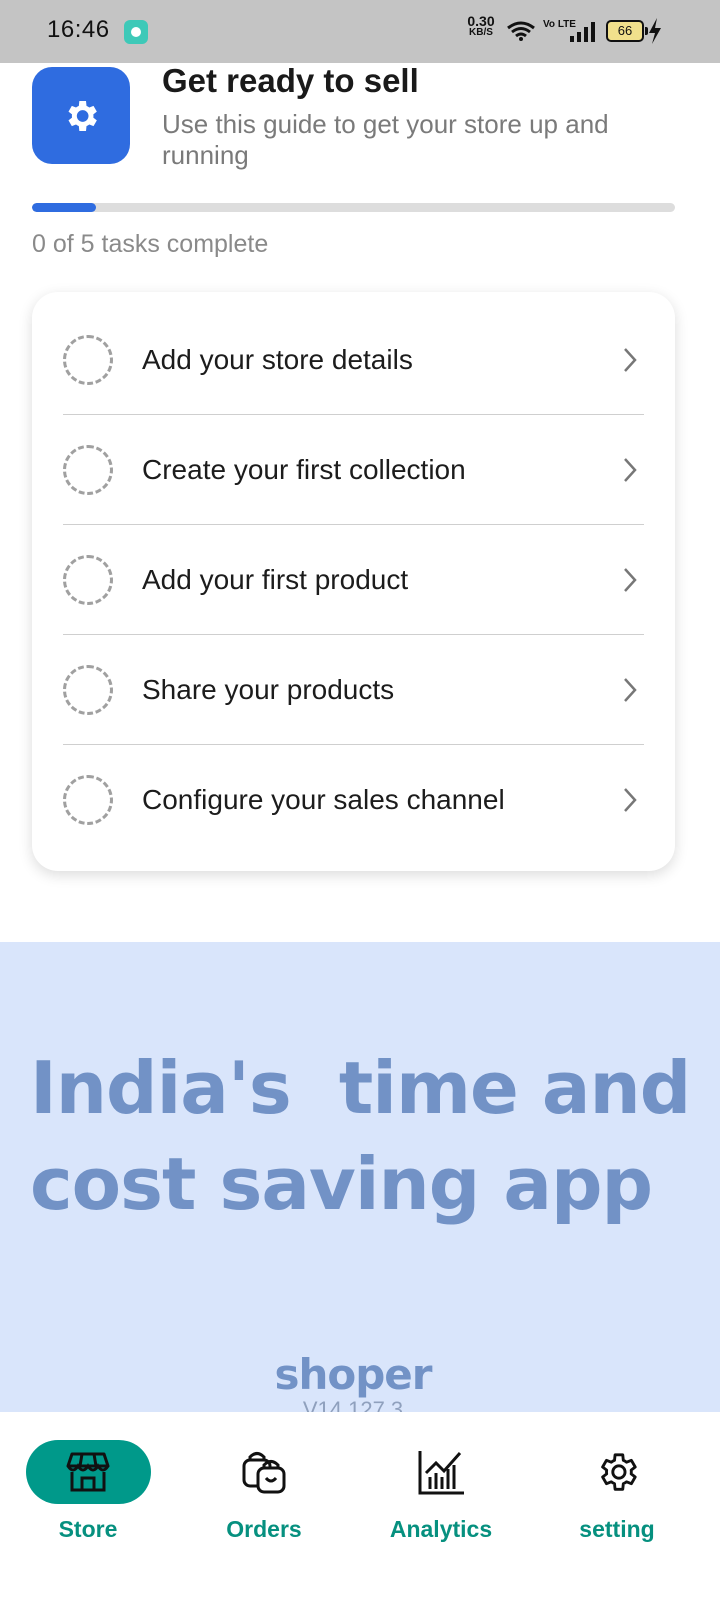 This screenshot has height=1600, width=720. What do you see at coordinates (655, 31) in the screenshot?
I see `charging-bolt-icon` at bounding box center [655, 31].